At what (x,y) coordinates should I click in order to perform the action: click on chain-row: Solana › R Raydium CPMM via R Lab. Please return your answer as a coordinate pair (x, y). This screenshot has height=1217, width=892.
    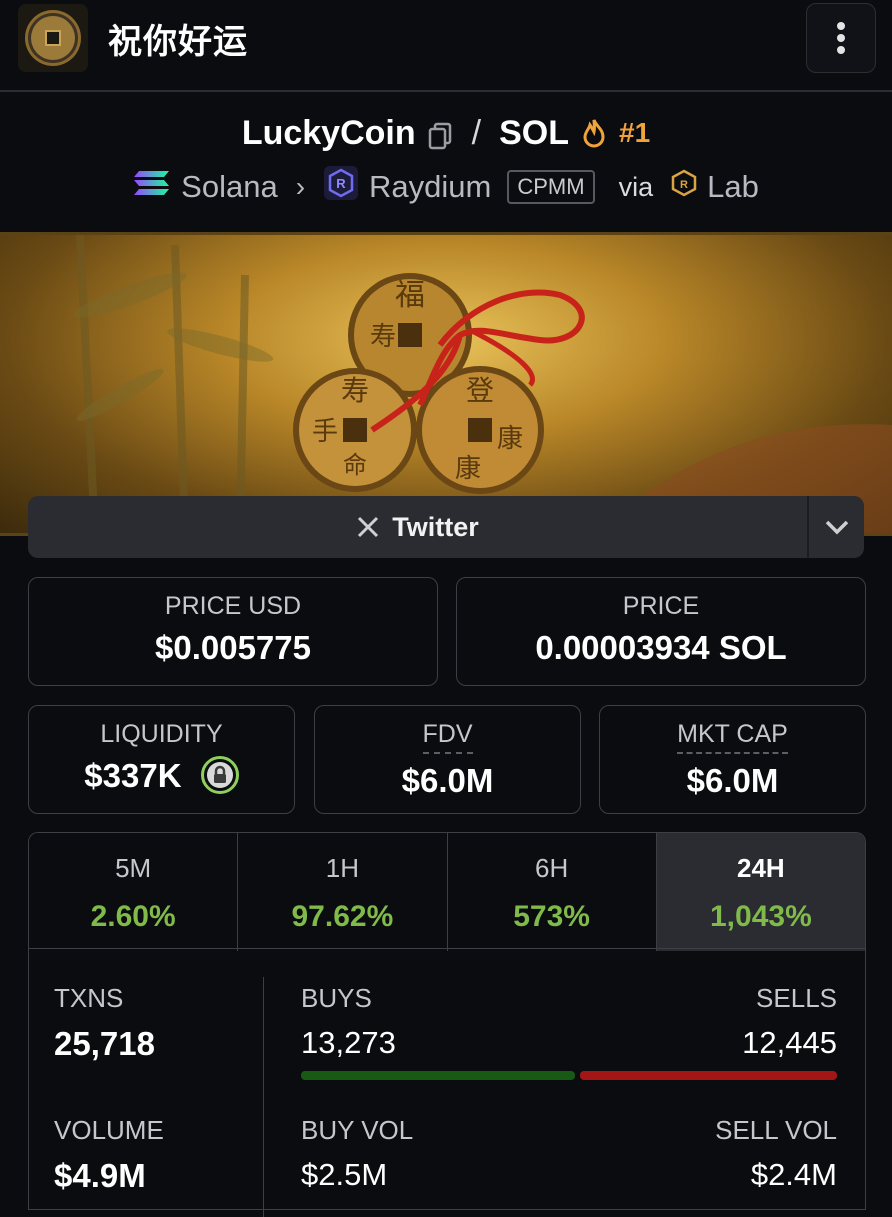
    Looking at the image, I should click on (446, 187).